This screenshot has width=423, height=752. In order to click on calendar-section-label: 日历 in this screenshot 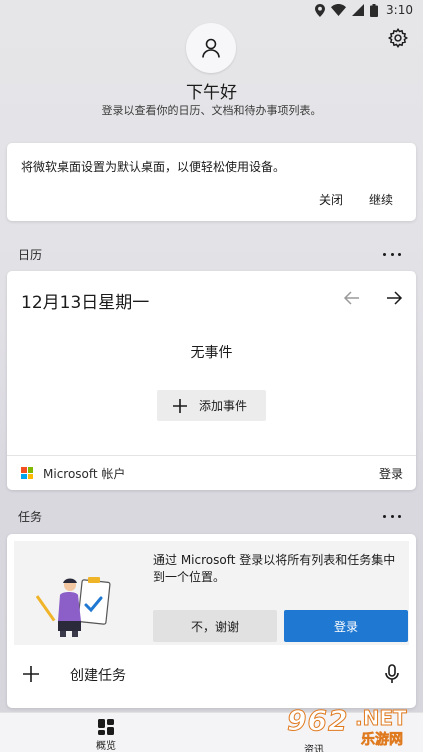, I will do `click(30, 255)`.